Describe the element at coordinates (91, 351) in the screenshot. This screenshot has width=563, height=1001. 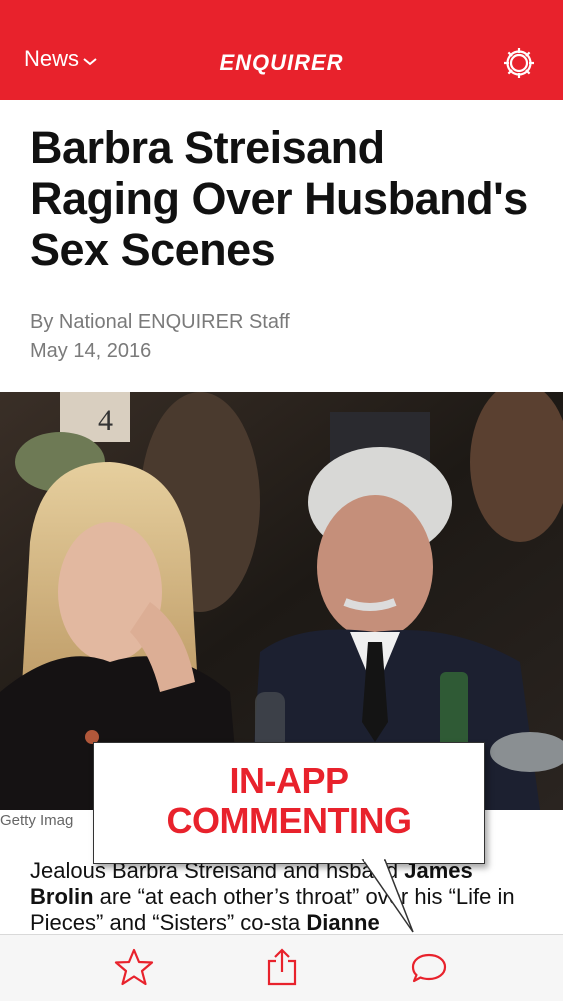
I see `publish-date: May 14, 2016` at that location.